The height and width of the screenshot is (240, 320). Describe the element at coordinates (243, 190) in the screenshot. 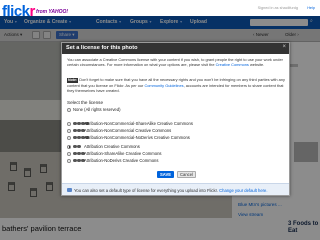

I see `change-default-link: Change your default here.` at that location.